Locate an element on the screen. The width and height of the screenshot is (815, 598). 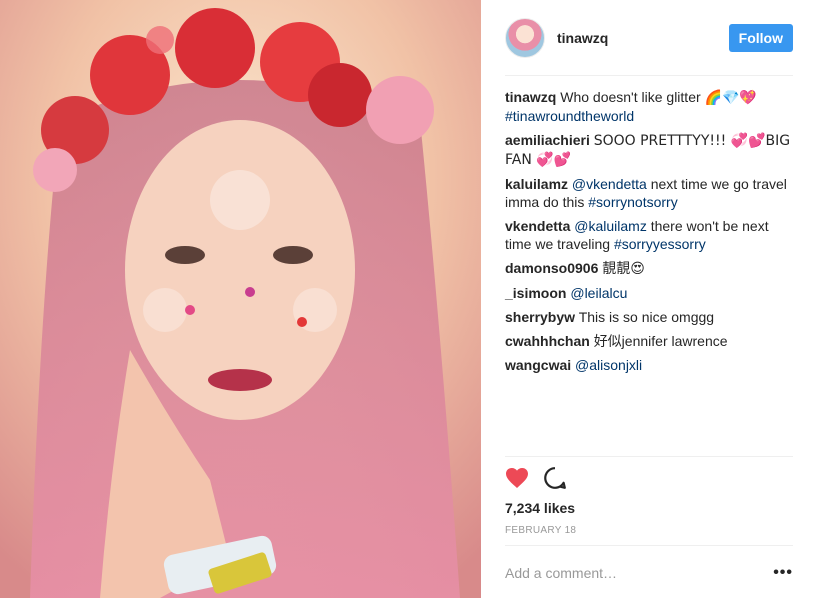
caption-emoji: 🌈💎💖 is located at coordinates (730, 98).